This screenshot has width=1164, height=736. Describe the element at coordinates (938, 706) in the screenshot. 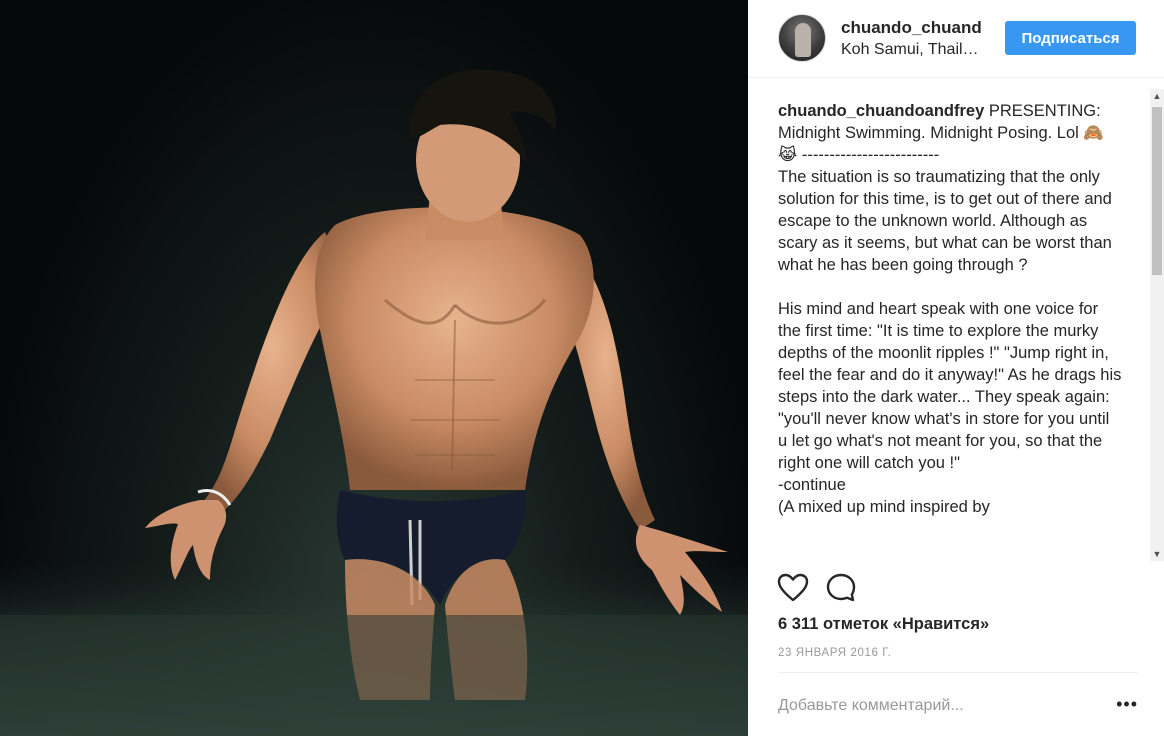

I see `comment-input` at that location.